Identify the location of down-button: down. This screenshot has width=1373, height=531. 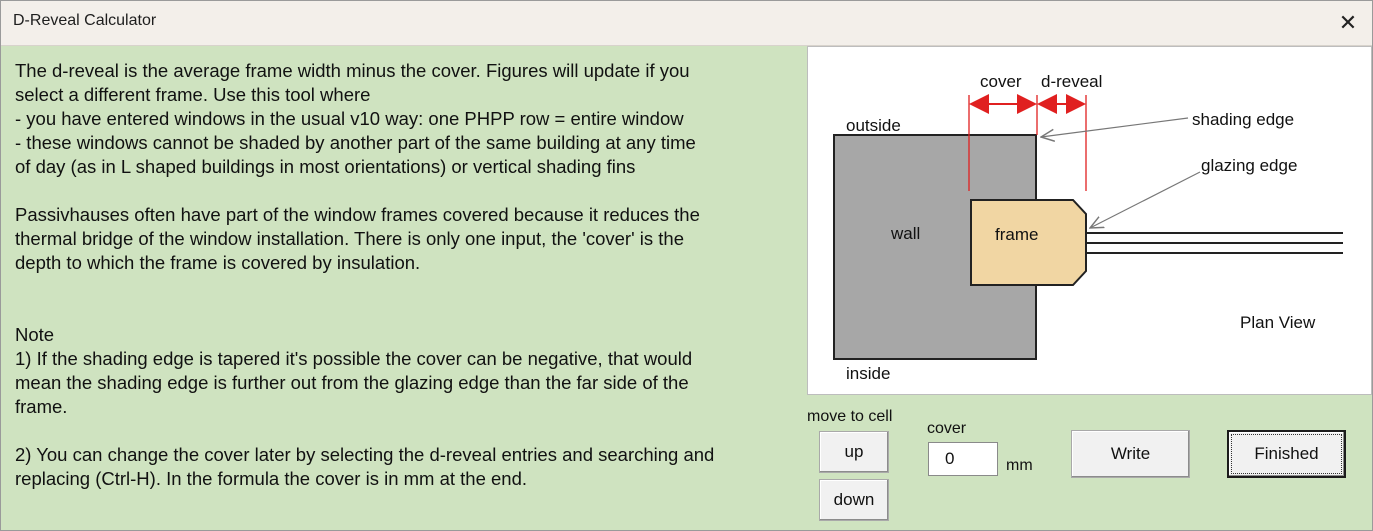
(854, 500).